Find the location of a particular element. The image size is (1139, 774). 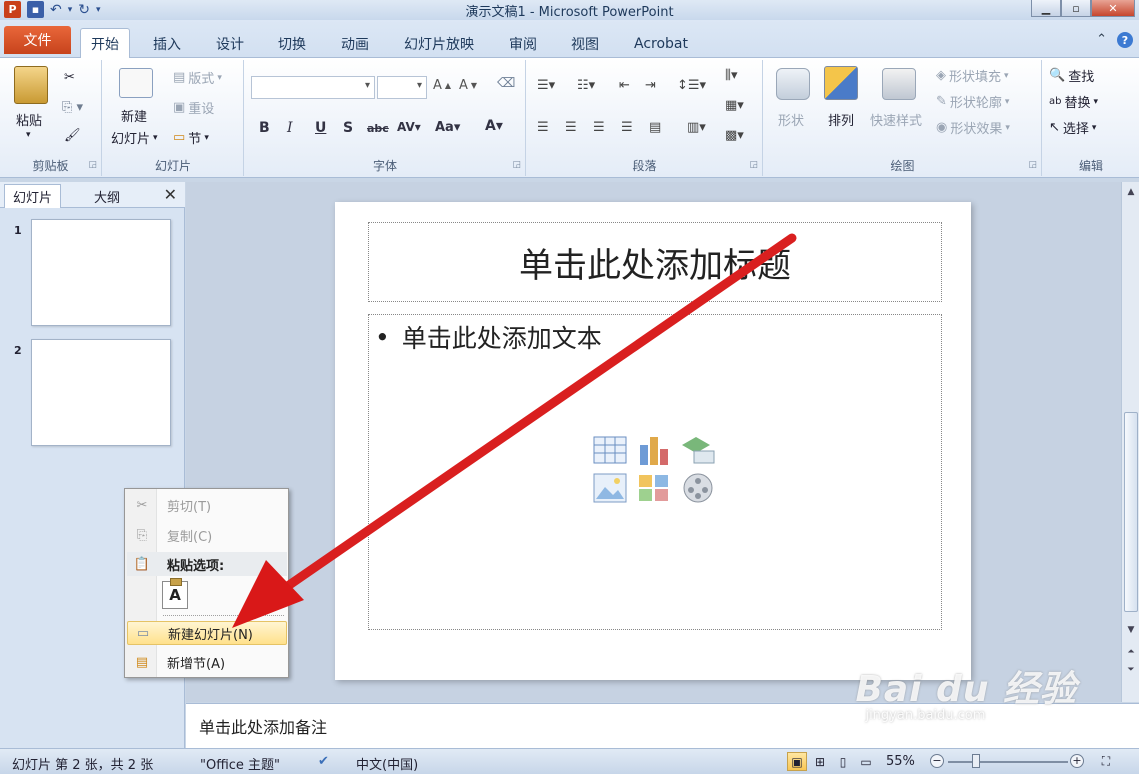

zoom-slider-track is located at coordinates (1008, 762).